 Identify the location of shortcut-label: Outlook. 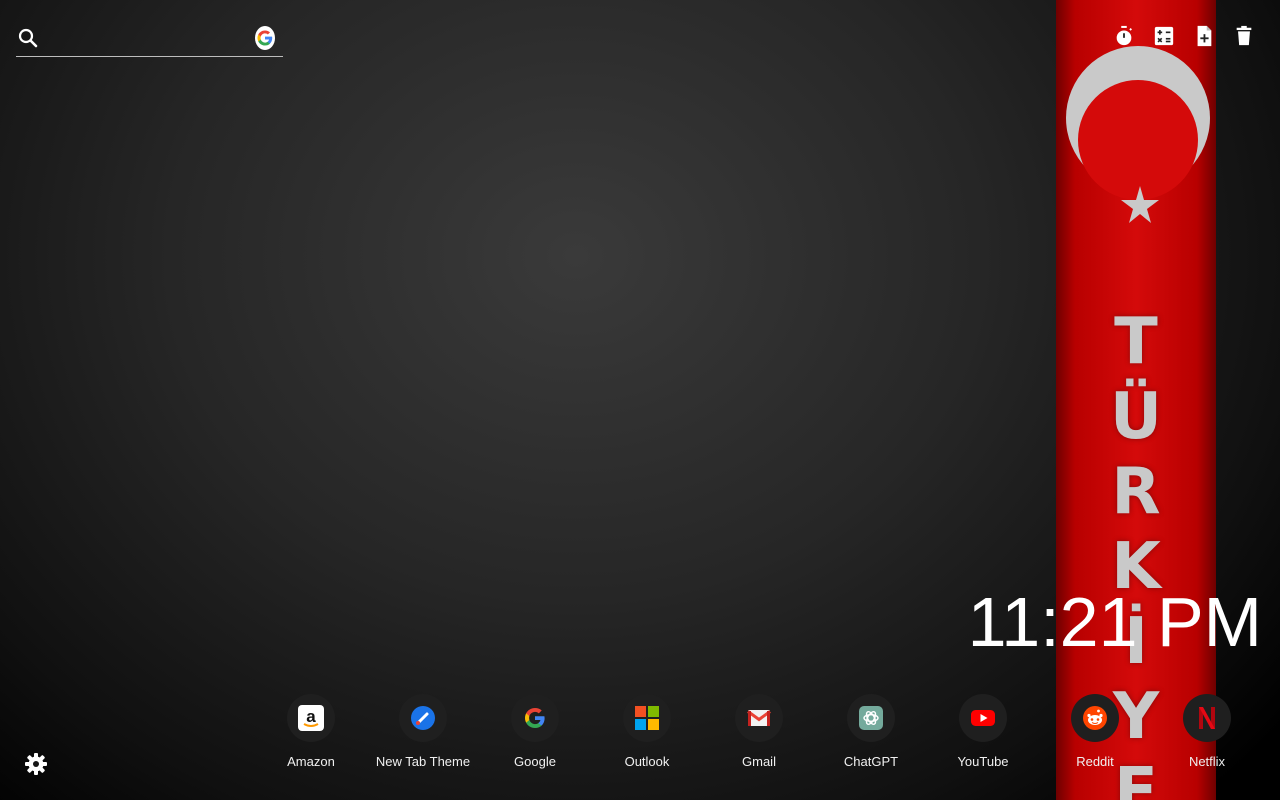
(647, 761).